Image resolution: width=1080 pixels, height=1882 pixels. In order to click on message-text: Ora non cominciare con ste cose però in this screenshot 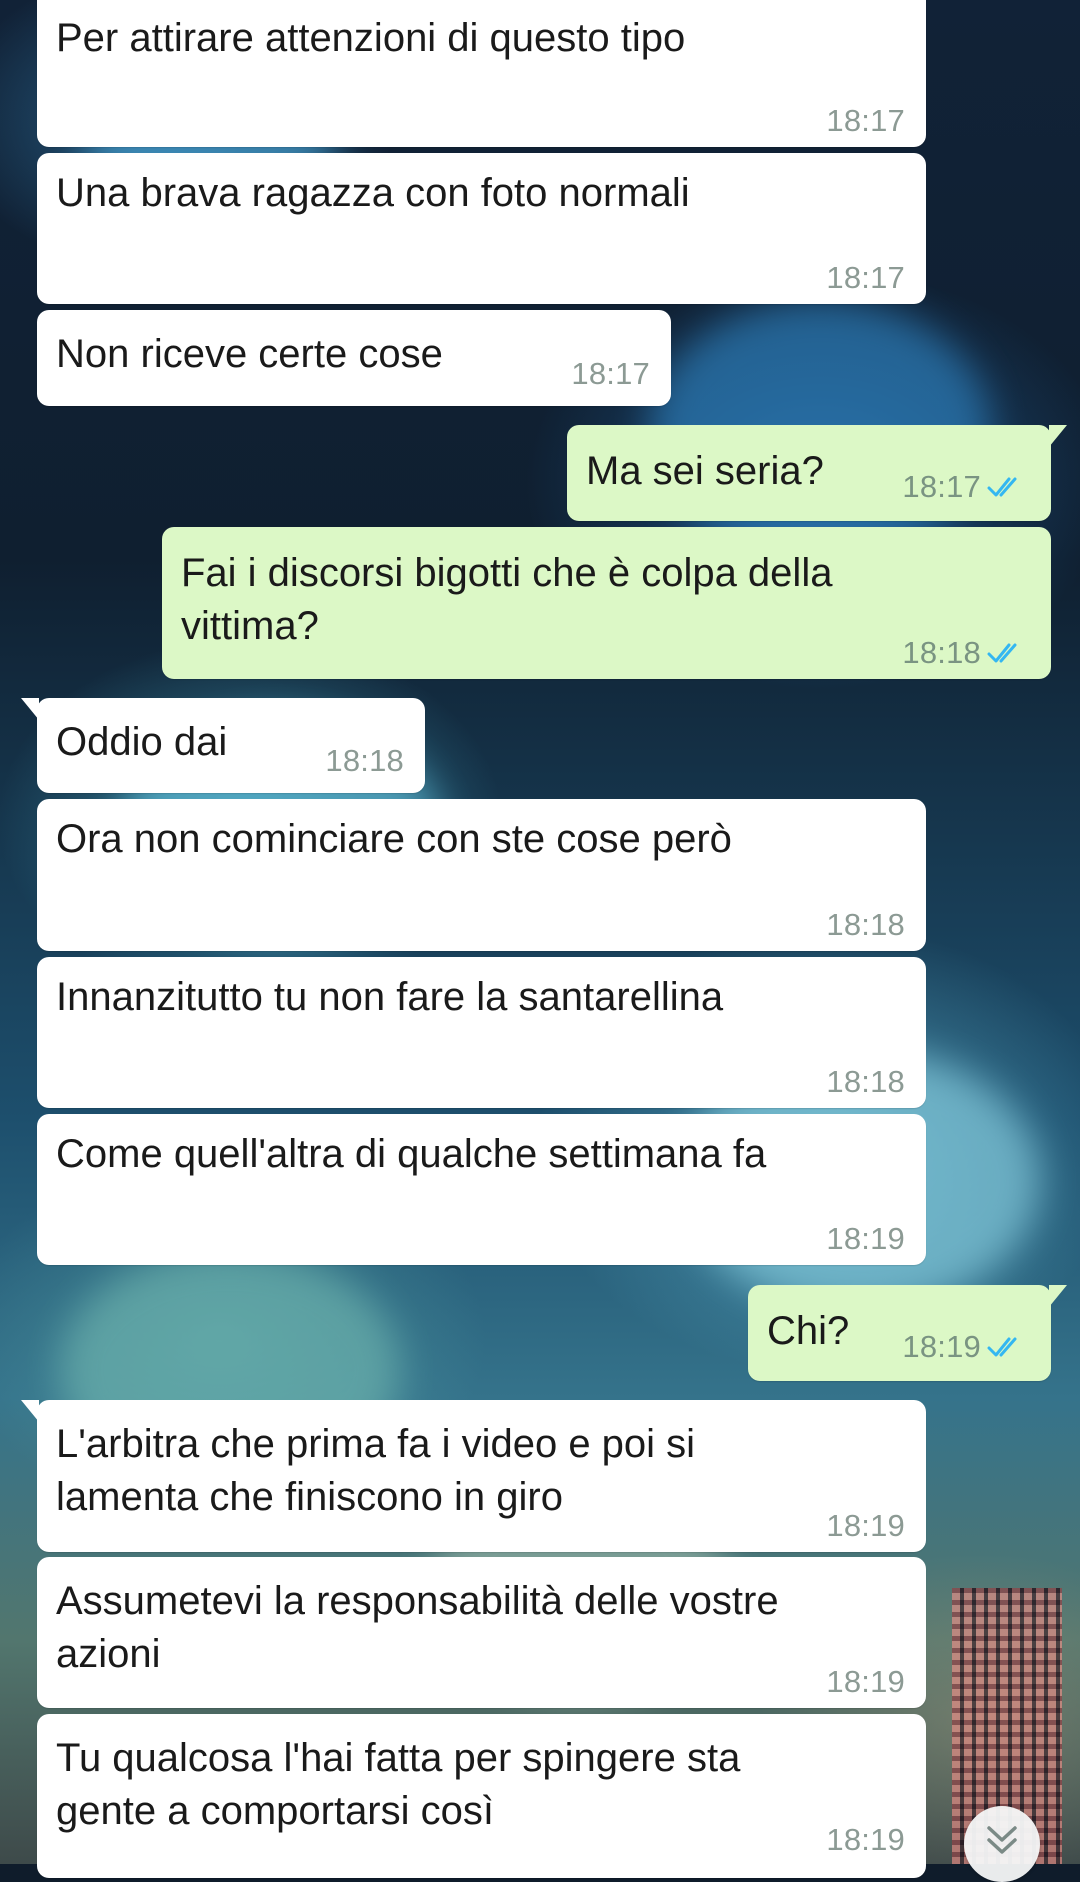, I will do `click(394, 839)`.